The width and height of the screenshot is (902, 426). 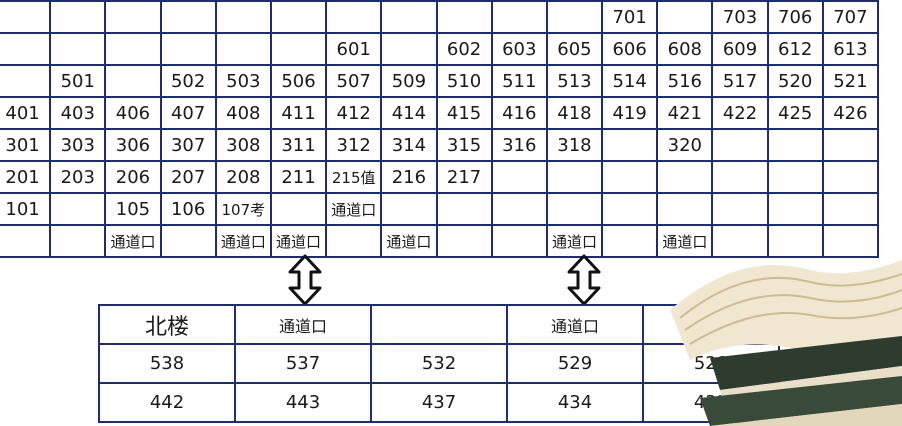 What do you see at coordinates (574, 113) in the screenshot?
I see `room-cell: 418` at bounding box center [574, 113].